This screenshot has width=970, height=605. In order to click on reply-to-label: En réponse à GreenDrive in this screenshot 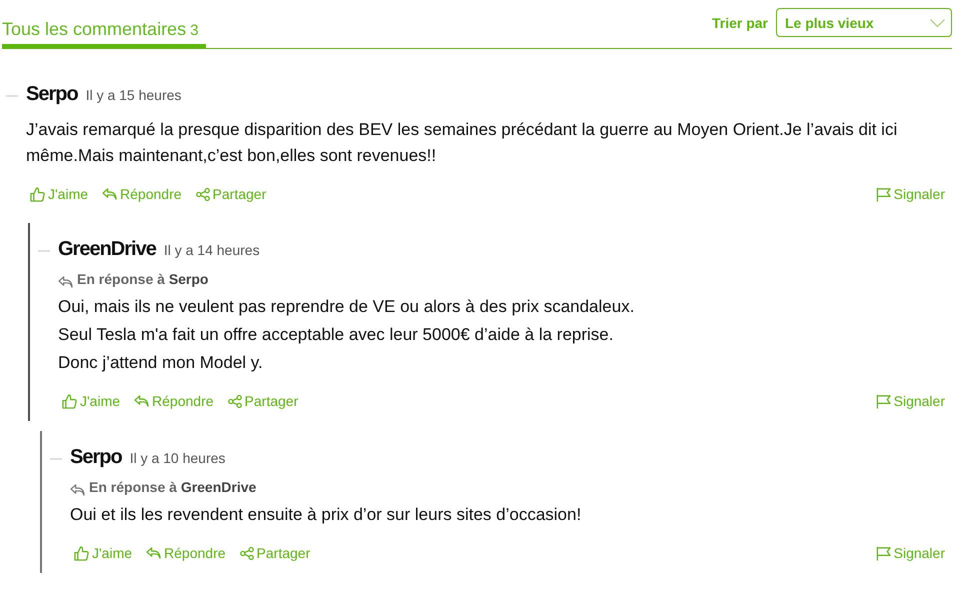, I will do `click(172, 487)`.